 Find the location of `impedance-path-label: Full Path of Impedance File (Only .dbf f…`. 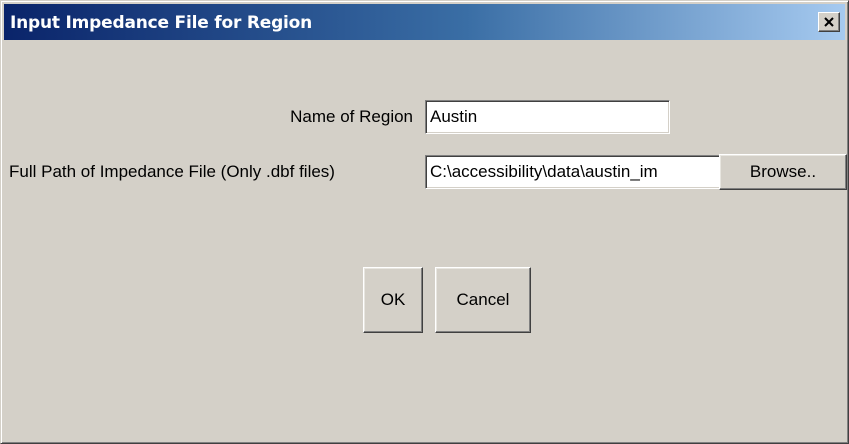

impedance-path-label: Full Path of Impedance File (Only .dbf f… is located at coordinates (172, 171).